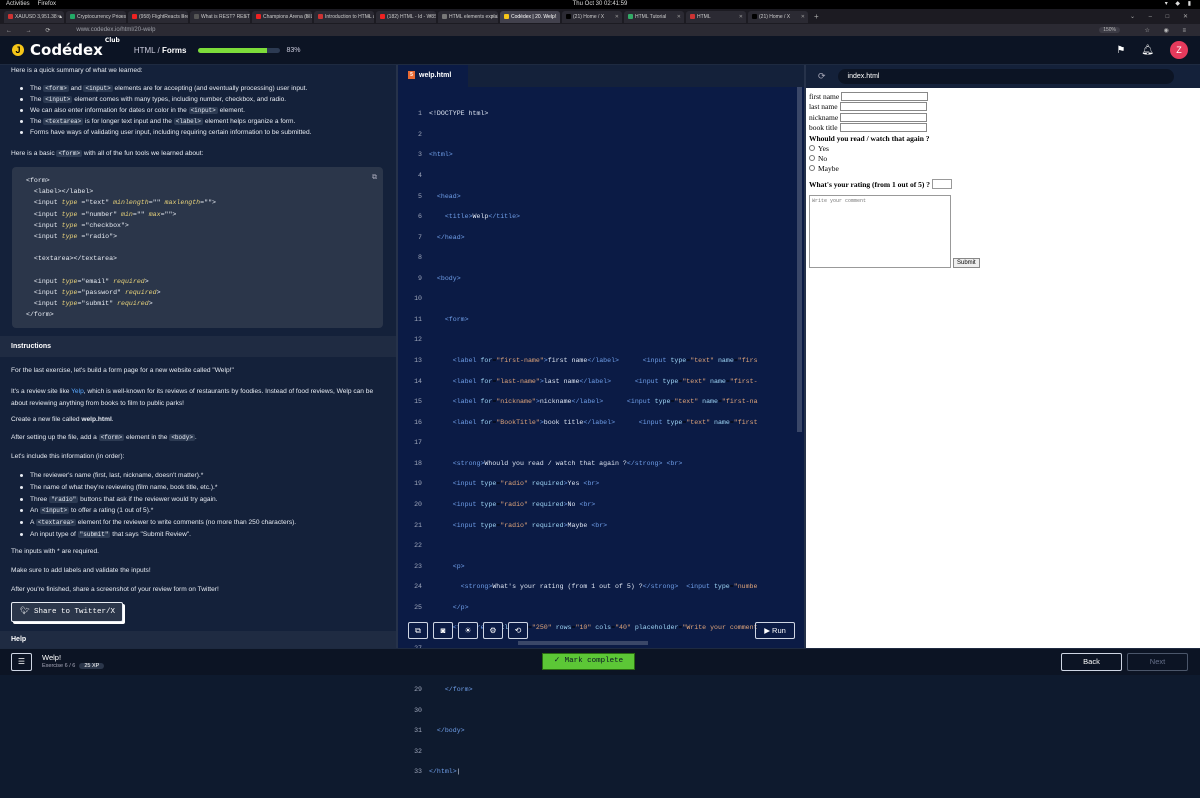 The width and height of the screenshot is (1200, 798). I want to click on run-button: ▶ Run, so click(775, 630).